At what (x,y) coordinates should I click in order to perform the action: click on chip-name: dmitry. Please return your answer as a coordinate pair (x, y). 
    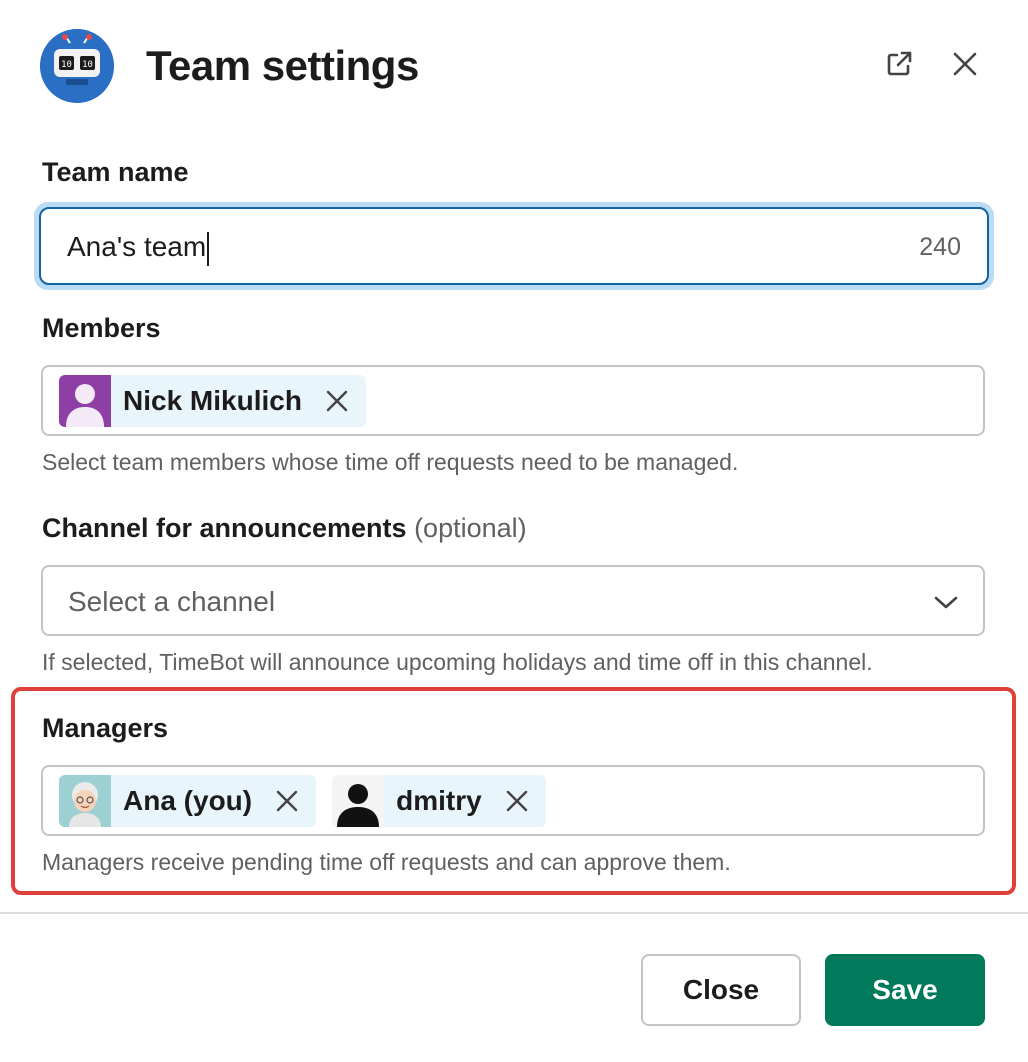
    Looking at the image, I should click on (439, 800).